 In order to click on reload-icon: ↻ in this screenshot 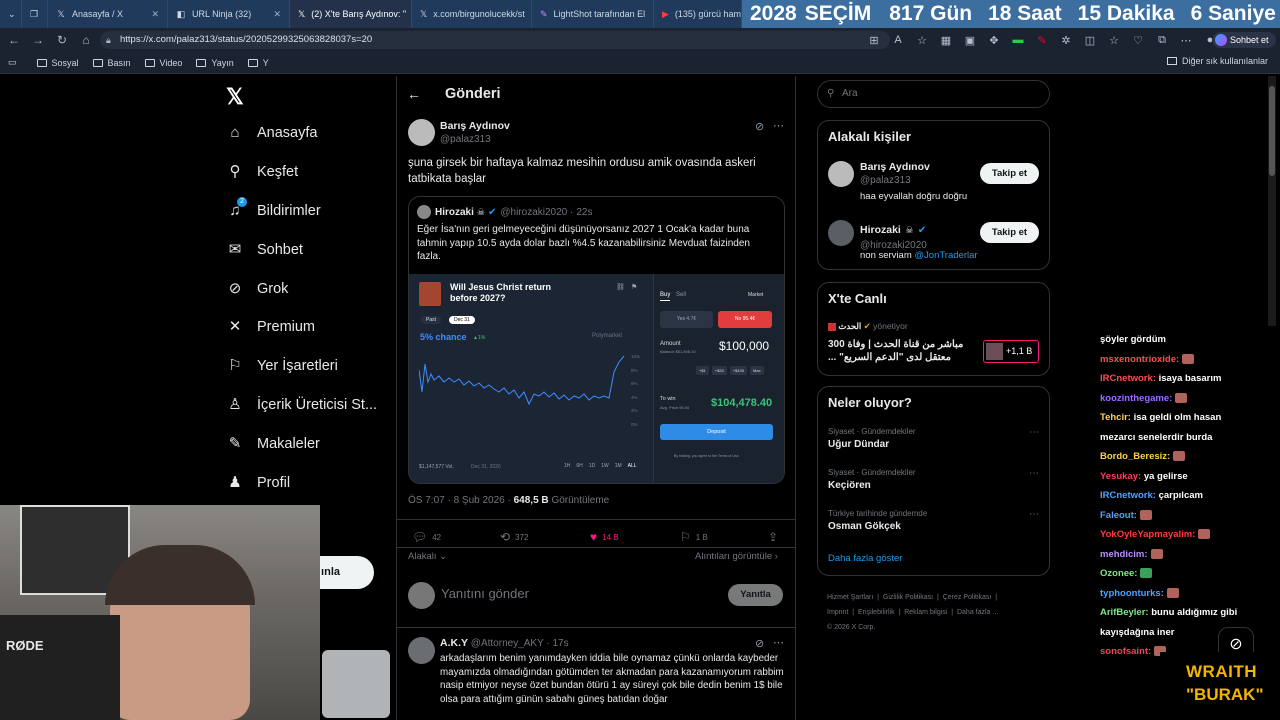, I will do `click(62, 40)`.